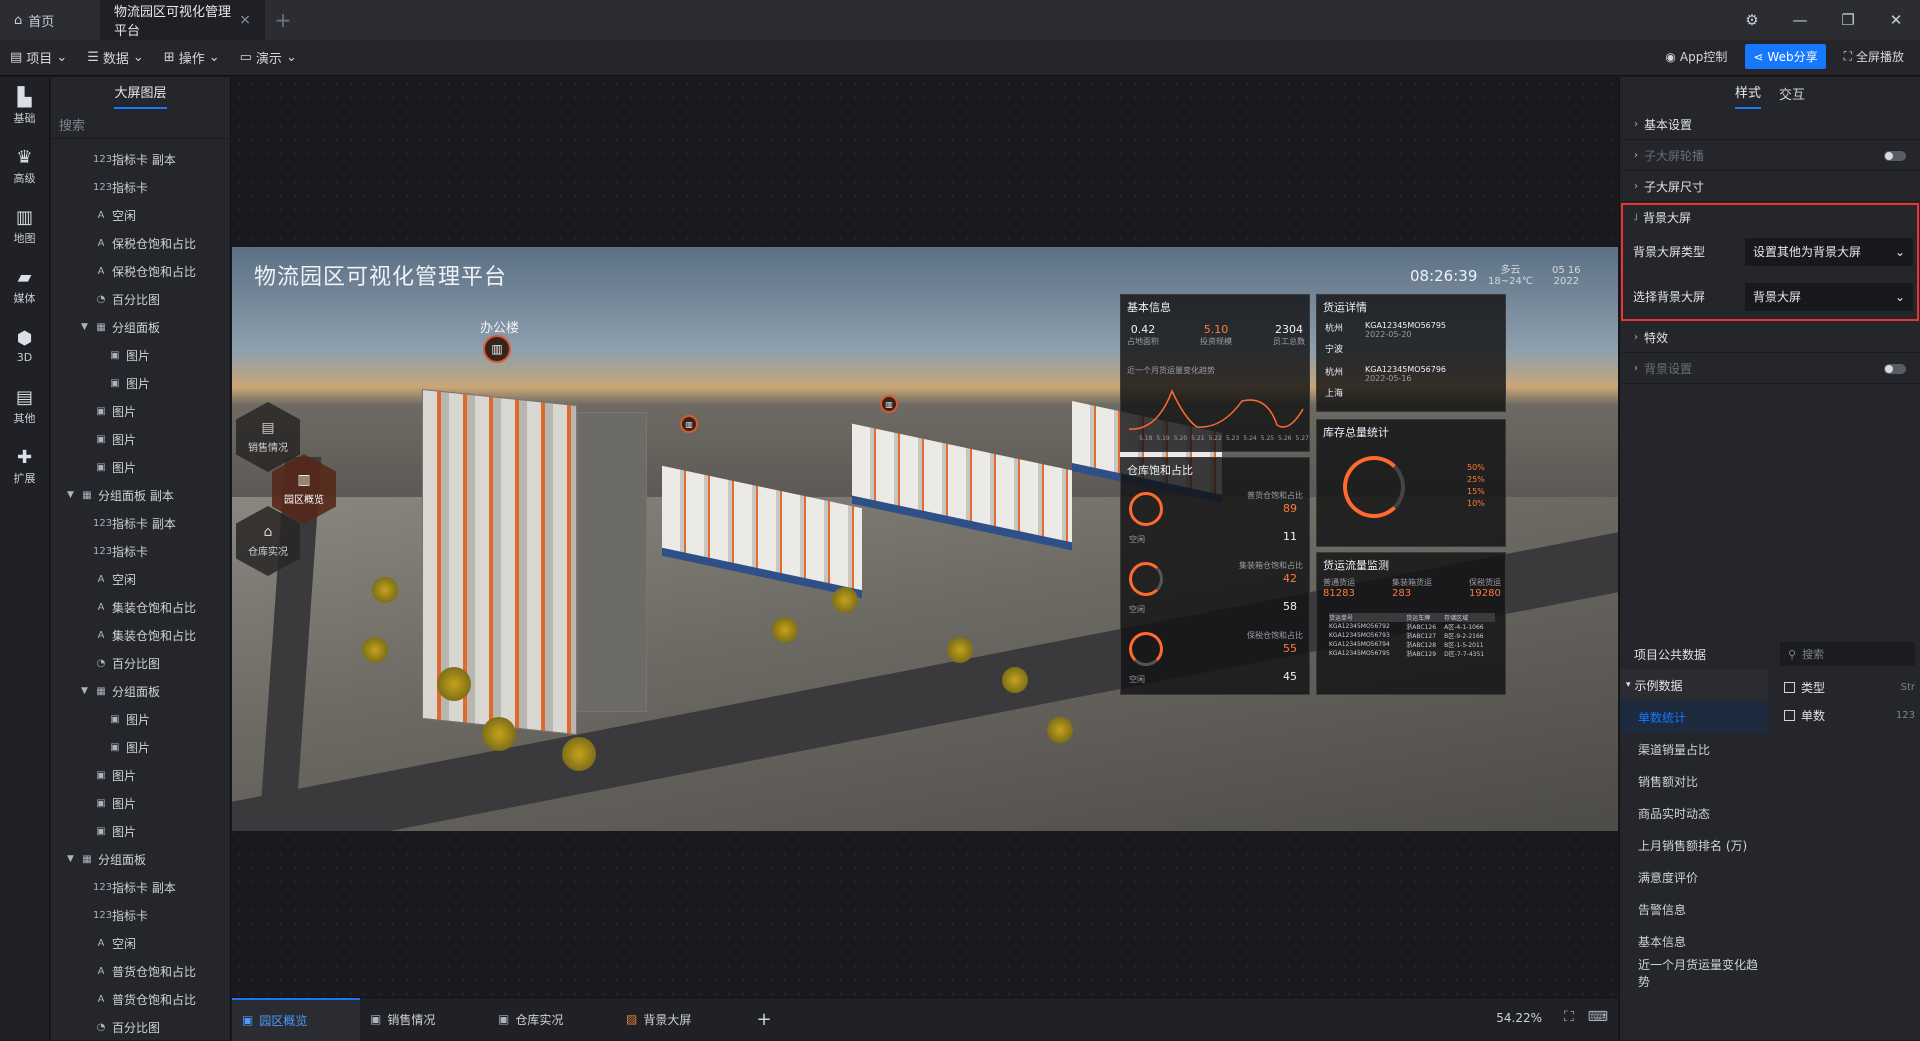 The height and width of the screenshot is (1041, 1920). I want to click on rail-basic: ▙ 基础, so click(24, 107).